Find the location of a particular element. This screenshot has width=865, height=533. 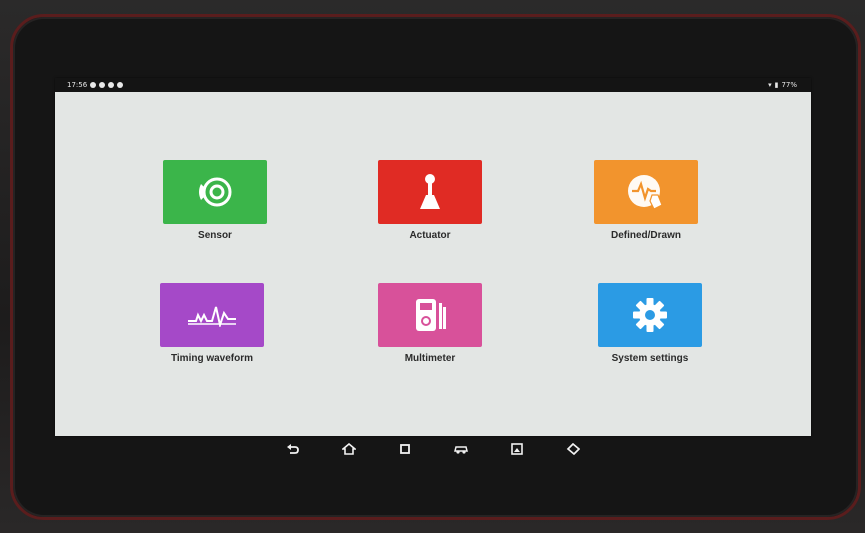

waveform-icon is located at coordinates (212, 316).